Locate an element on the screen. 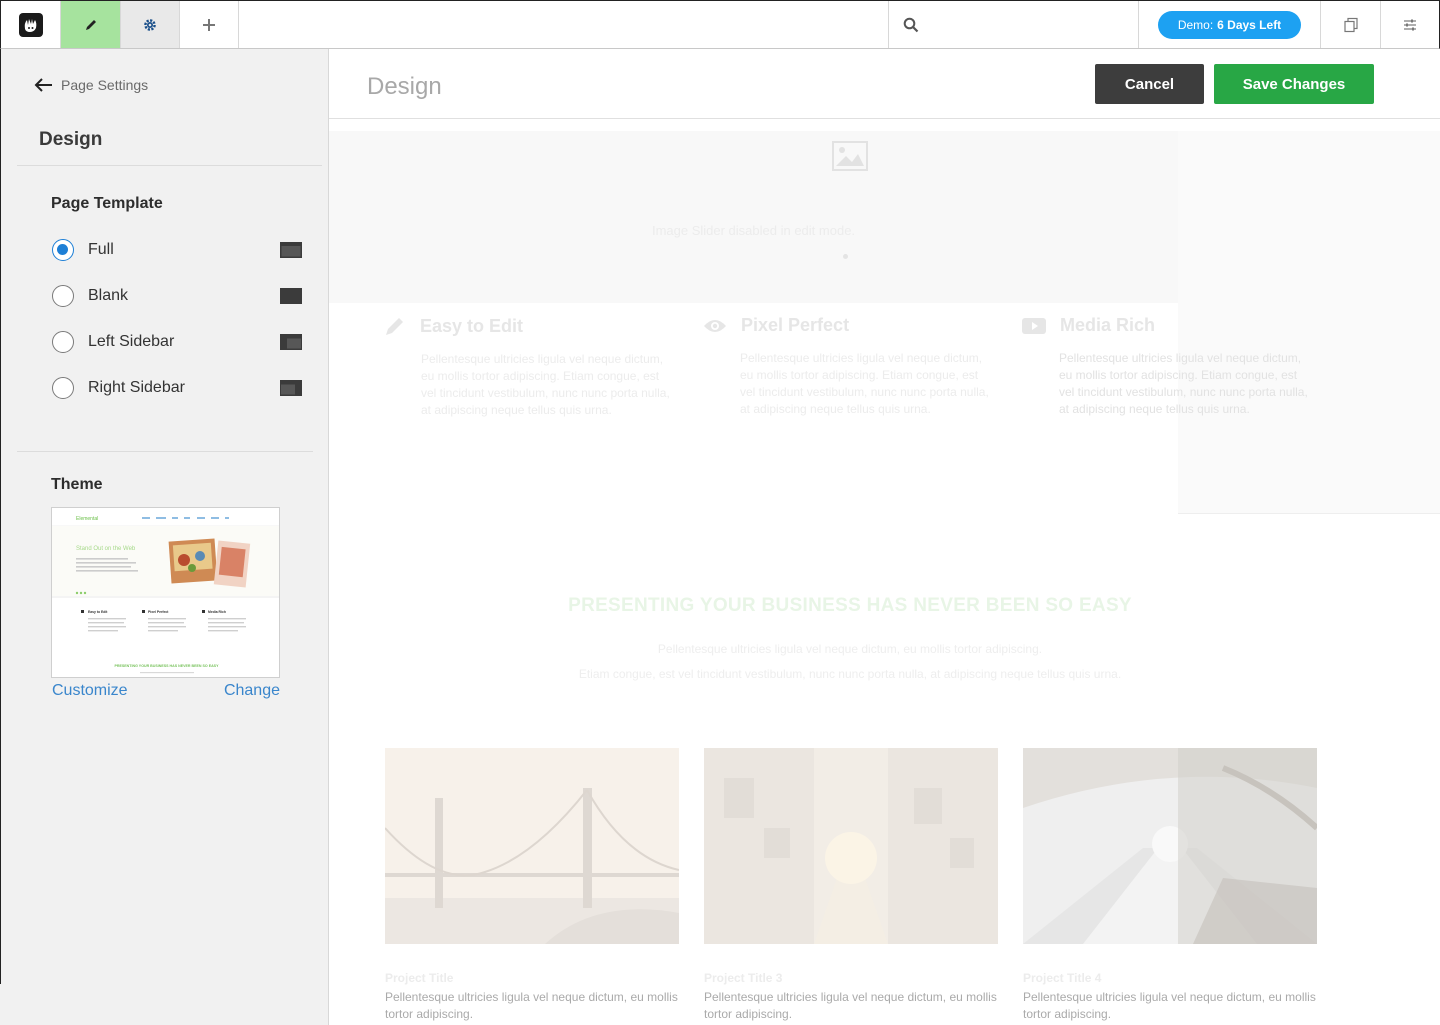 The height and width of the screenshot is (1025, 1440). plus-icon is located at coordinates (209, 24).